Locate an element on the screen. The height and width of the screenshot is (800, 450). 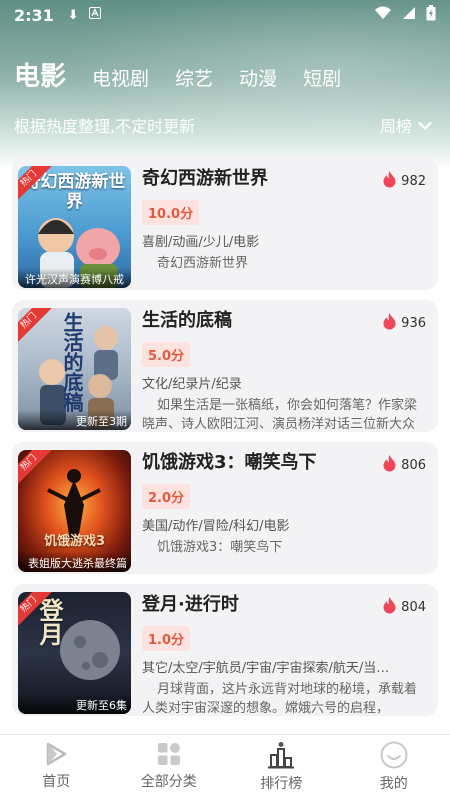
battery-icon is located at coordinates (431, 15).